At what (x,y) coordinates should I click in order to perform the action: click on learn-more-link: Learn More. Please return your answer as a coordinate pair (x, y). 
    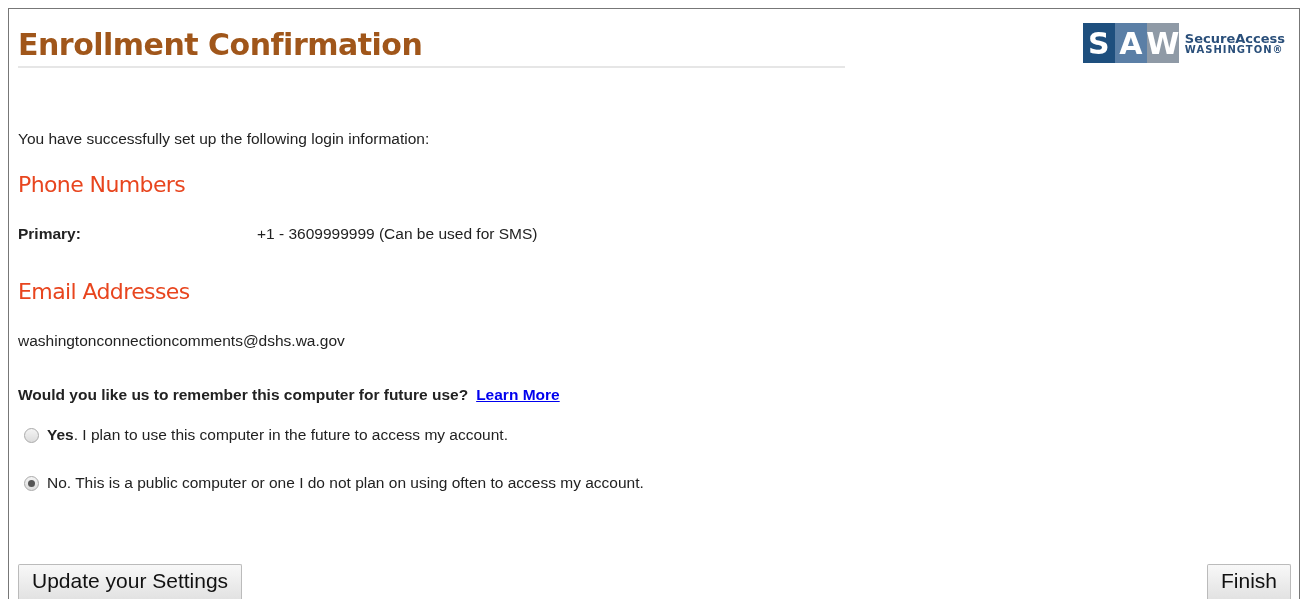
    Looking at the image, I should click on (518, 395).